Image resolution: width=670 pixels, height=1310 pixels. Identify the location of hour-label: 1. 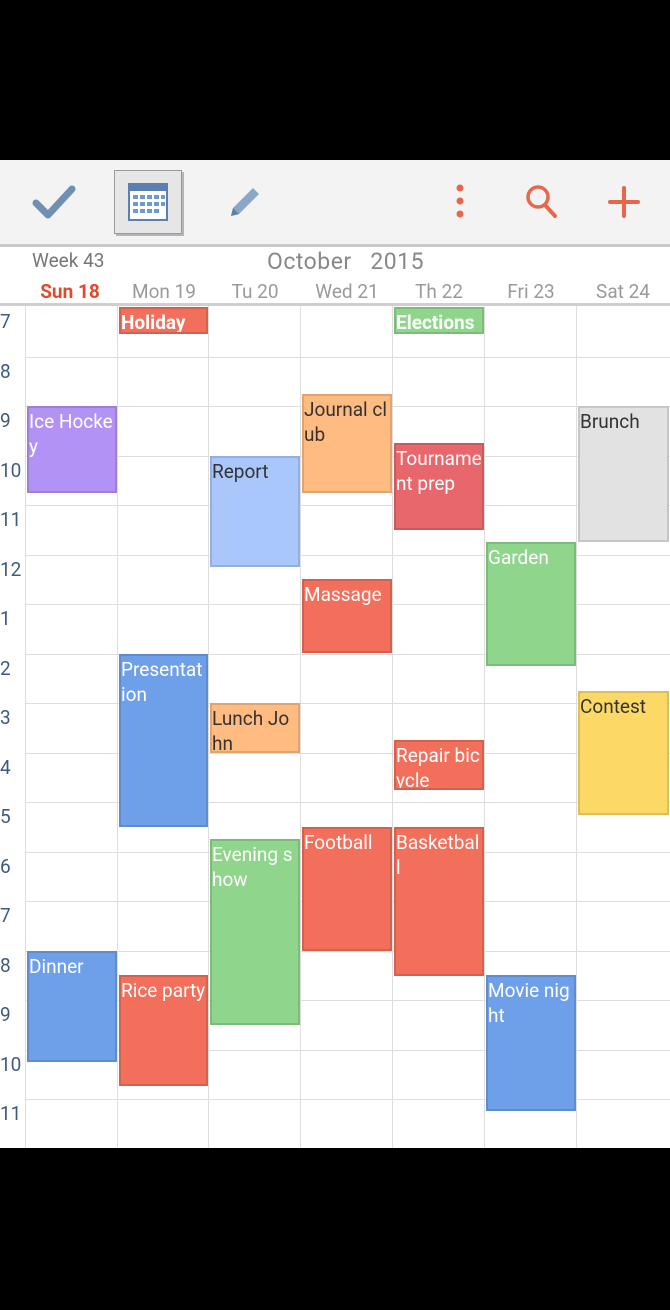
(5, 618).